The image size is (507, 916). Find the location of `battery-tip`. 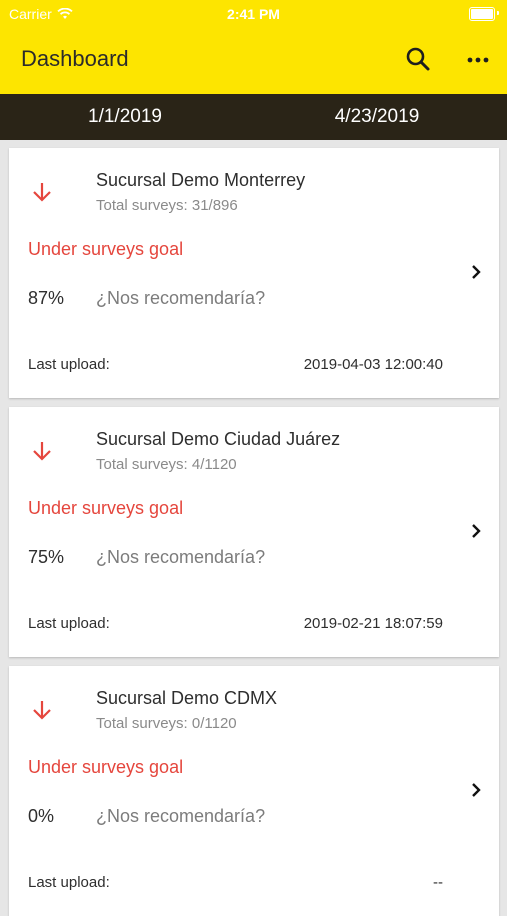

battery-tip is located at coordinates (498, 13).